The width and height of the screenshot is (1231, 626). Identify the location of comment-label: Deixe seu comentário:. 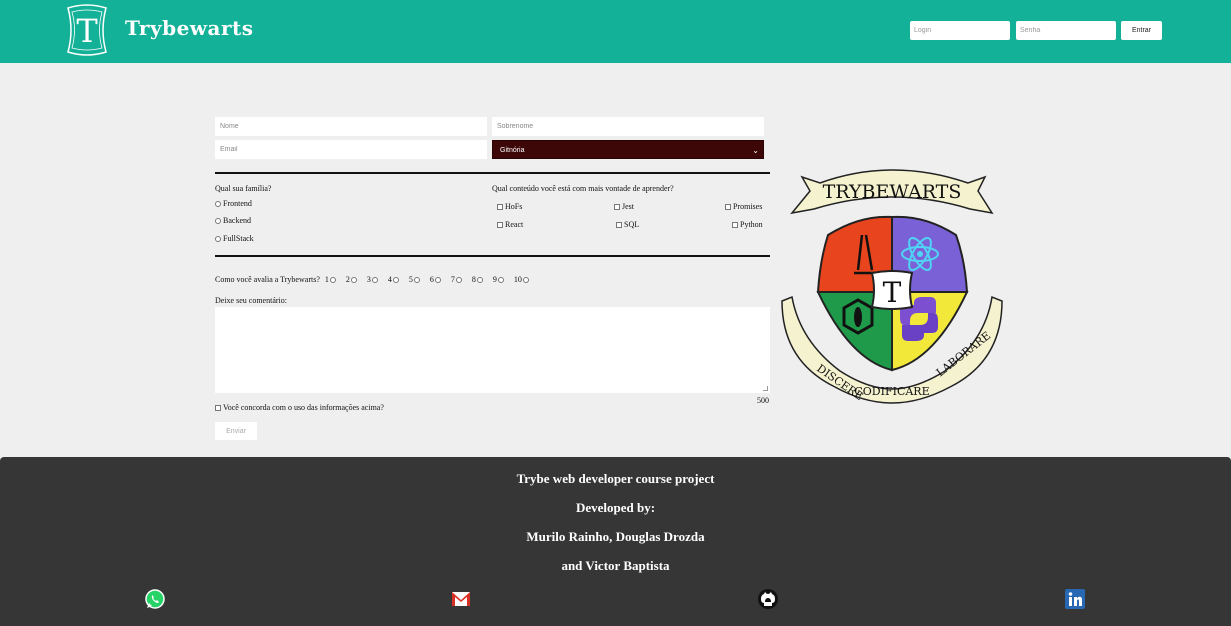
(251, 300).